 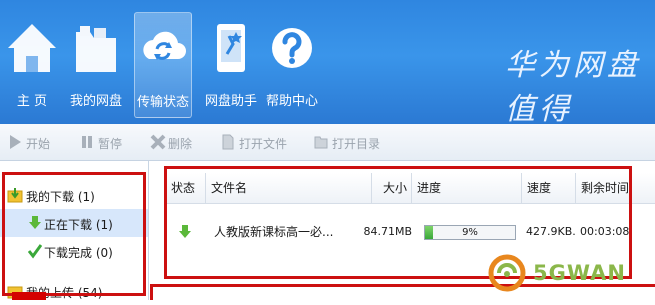 I want to click on watermark: 5GWAN, so click(x=570, y=273).